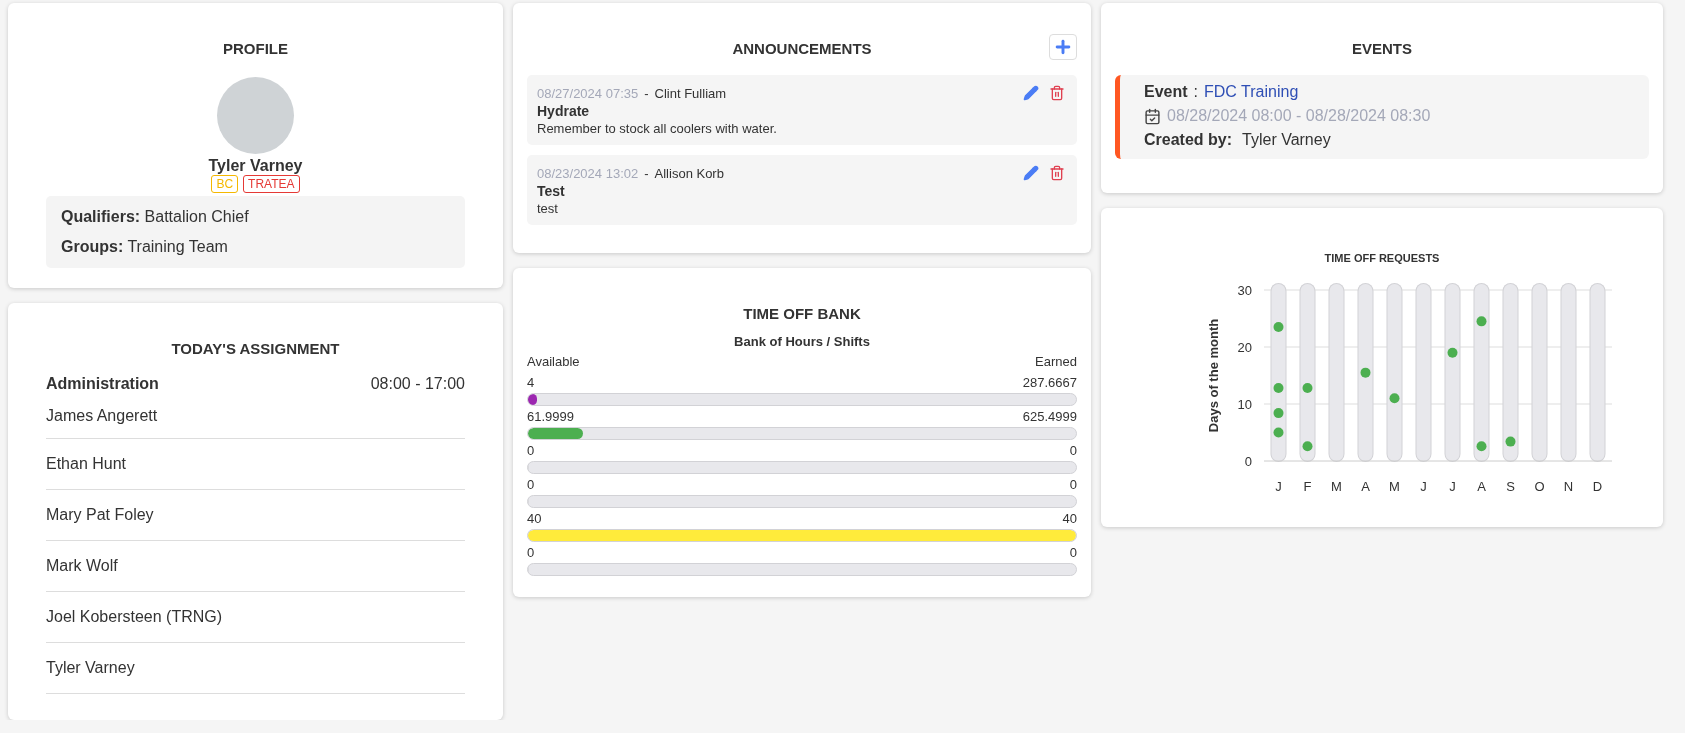  Describe the element at coordinates (531, 382) in the screenshot. I see `available-value: 4` at that location.